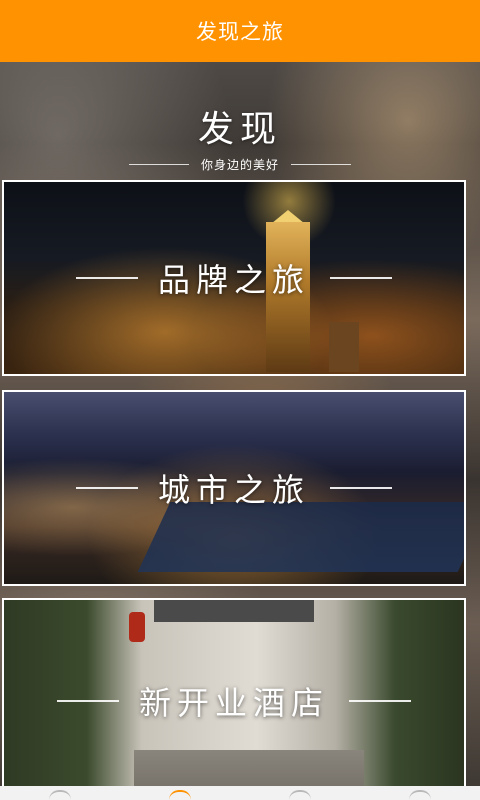  Describe the element at coordinates (240, 793) in the screenshot. I see `bottom-nav-bar` at that location.